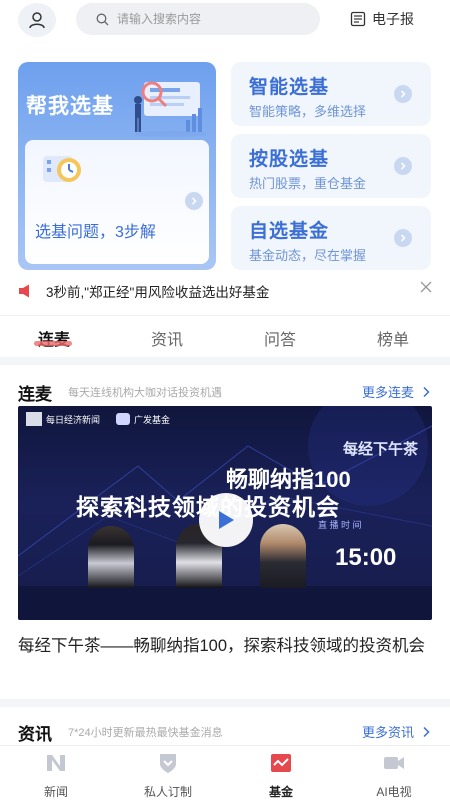  What do you see at coordinates (289, 159) in the screenshot?
I see `pick-by-stock-title: 按股选基` at bounding box center [289, 159].